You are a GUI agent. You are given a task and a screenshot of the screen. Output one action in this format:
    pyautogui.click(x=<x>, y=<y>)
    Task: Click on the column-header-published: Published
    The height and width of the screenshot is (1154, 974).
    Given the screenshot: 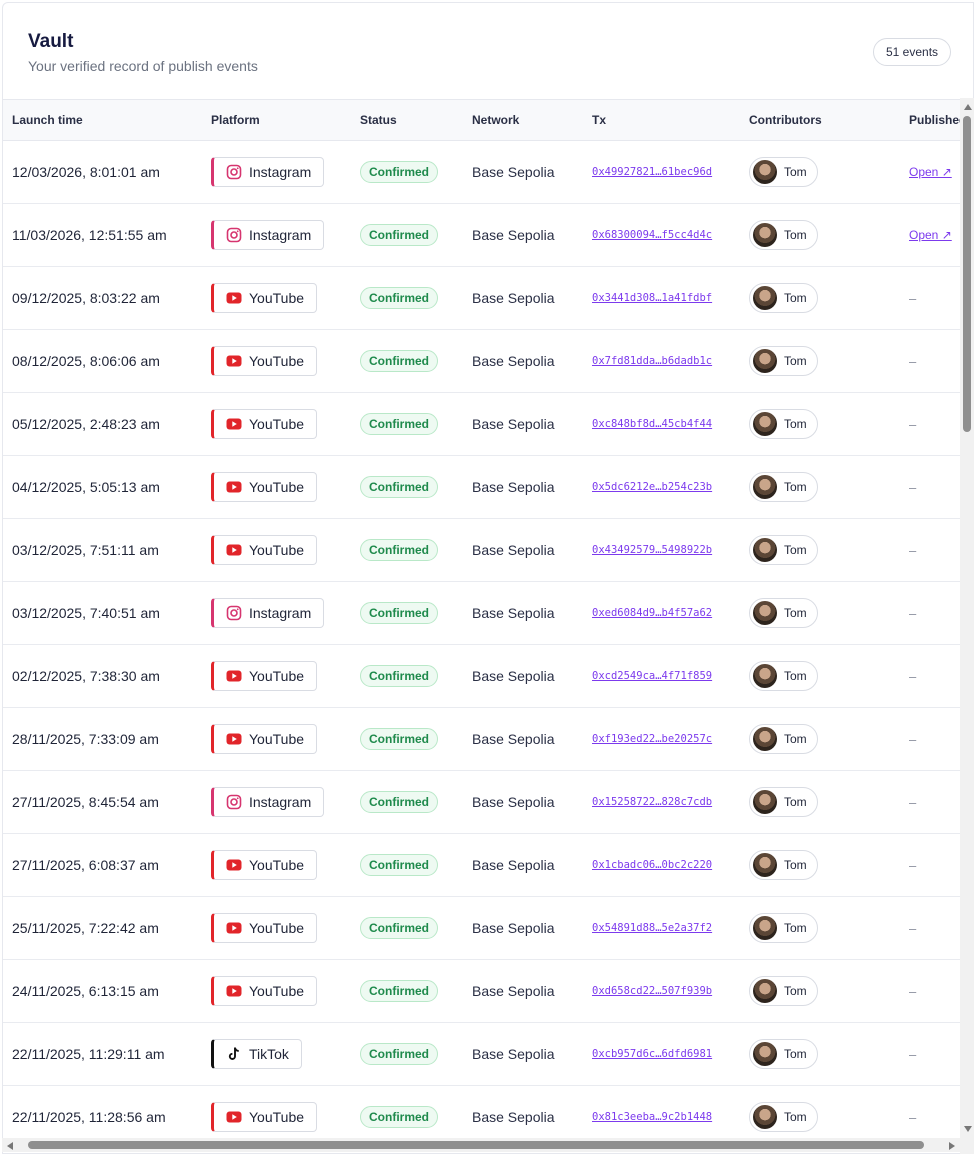 What is the action you would take?
    pyautogui.click(x=936, y=120)
    